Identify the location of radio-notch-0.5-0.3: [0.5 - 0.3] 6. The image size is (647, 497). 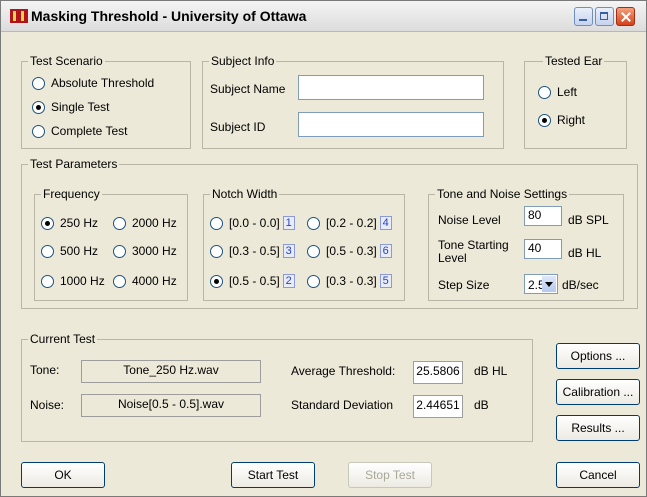
(349, 251).